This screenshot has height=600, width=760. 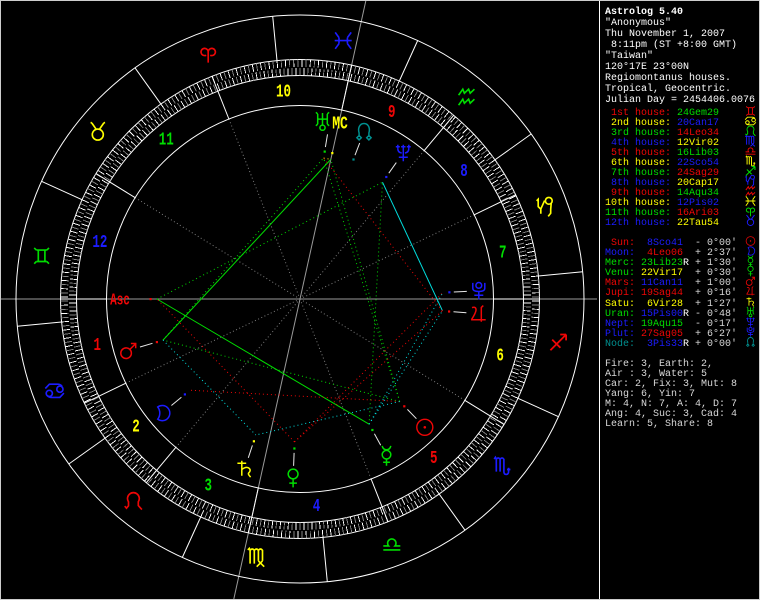 What do you see at coordinates (671, 45) in the screenshot?
I see `svg-text: 8:11pm (ST +8:00 GMT)` at bounding box center [671, 45].